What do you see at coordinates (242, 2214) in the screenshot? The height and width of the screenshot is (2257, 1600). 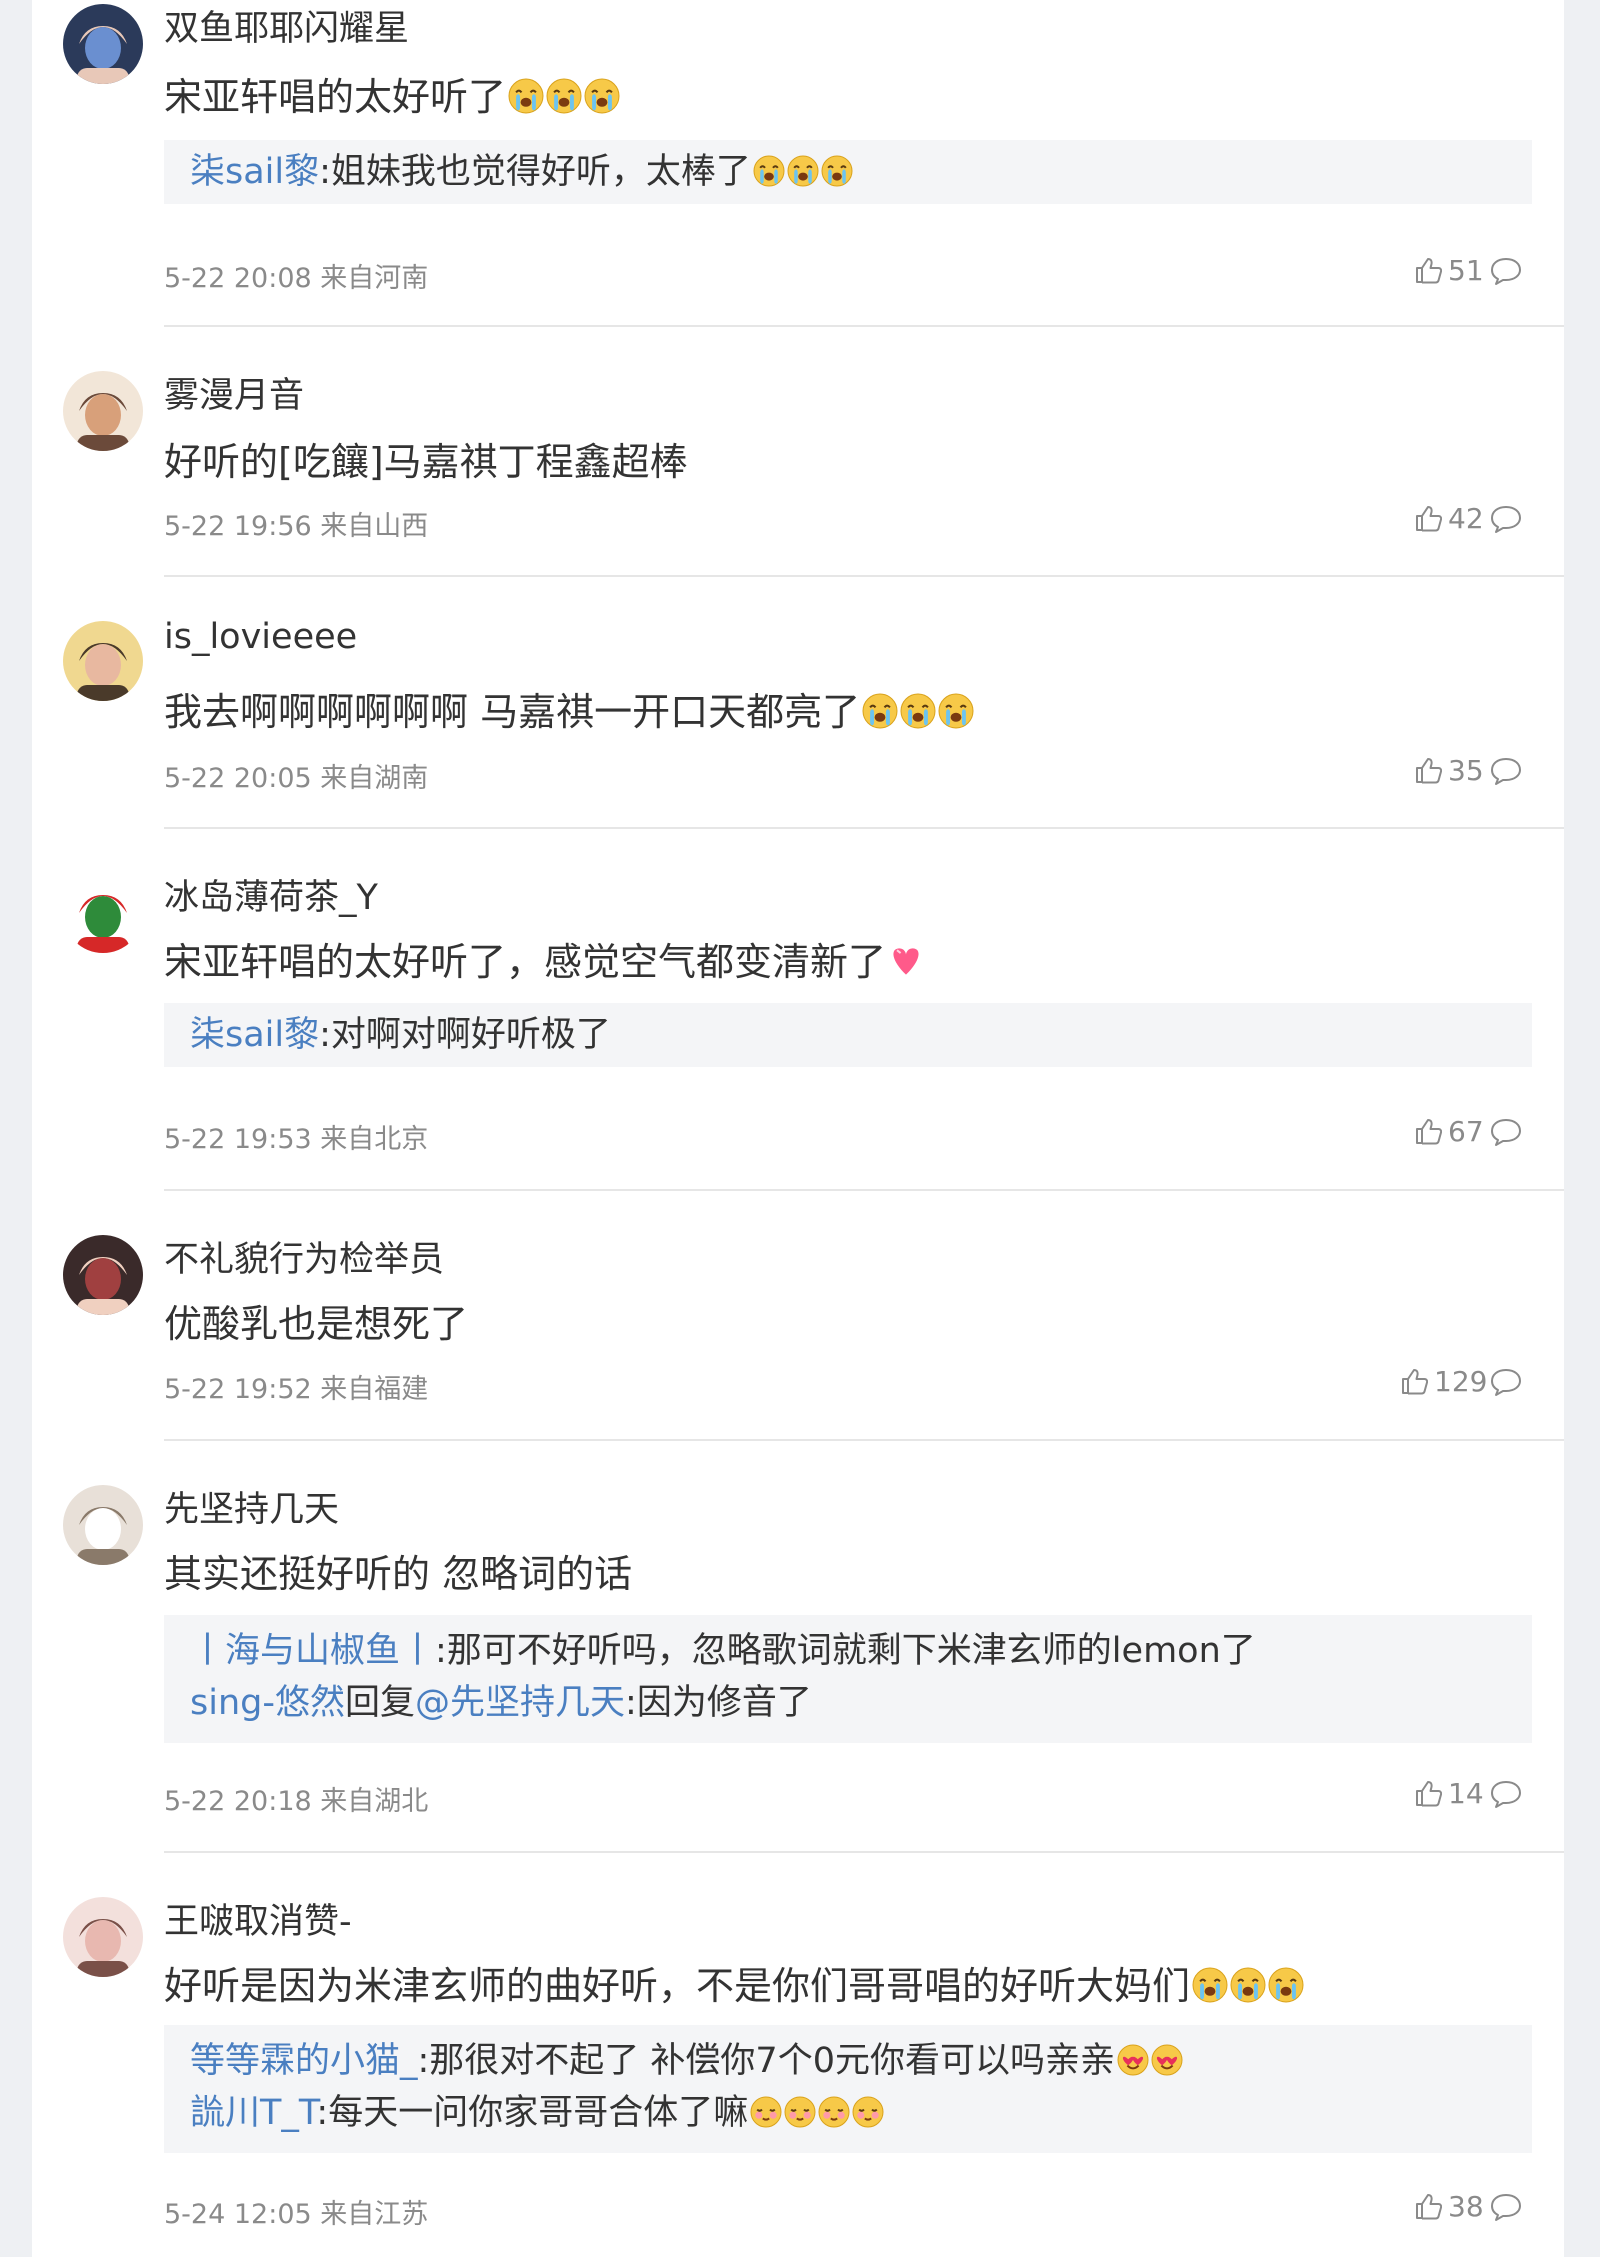 I see `timestamp: 5-24 12:05` at bounding box center [242, 2214].